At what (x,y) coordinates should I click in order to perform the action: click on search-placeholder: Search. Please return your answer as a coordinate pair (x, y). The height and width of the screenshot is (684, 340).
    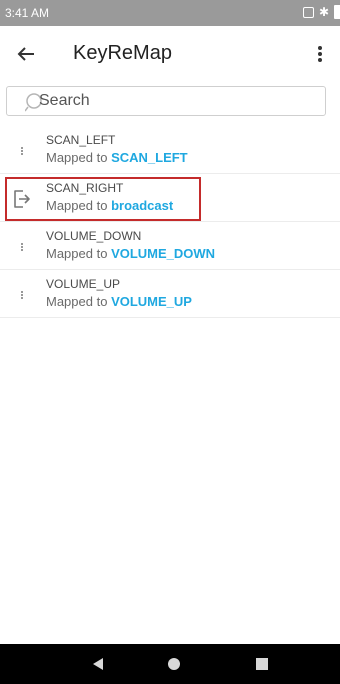
    Looking at the image, I should click on (64, 100).